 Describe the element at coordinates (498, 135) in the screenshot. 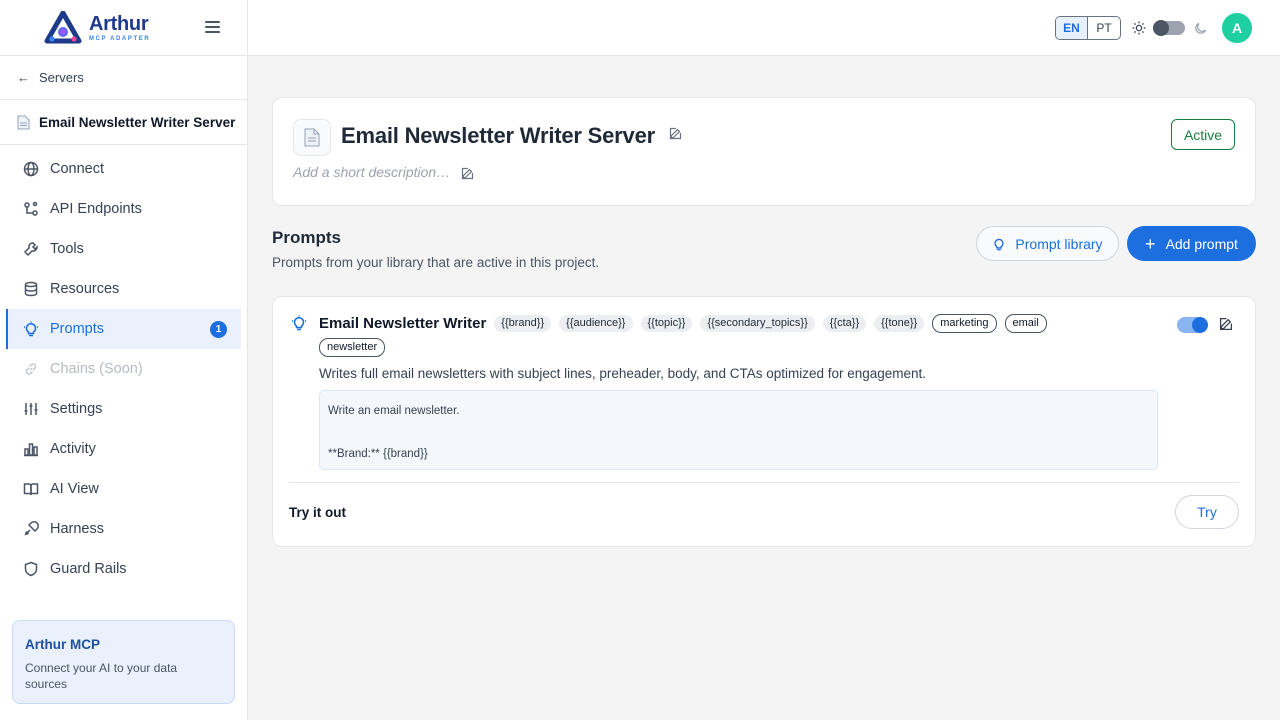

I see `page-title: Email Newsletter Writer Server` at that location.